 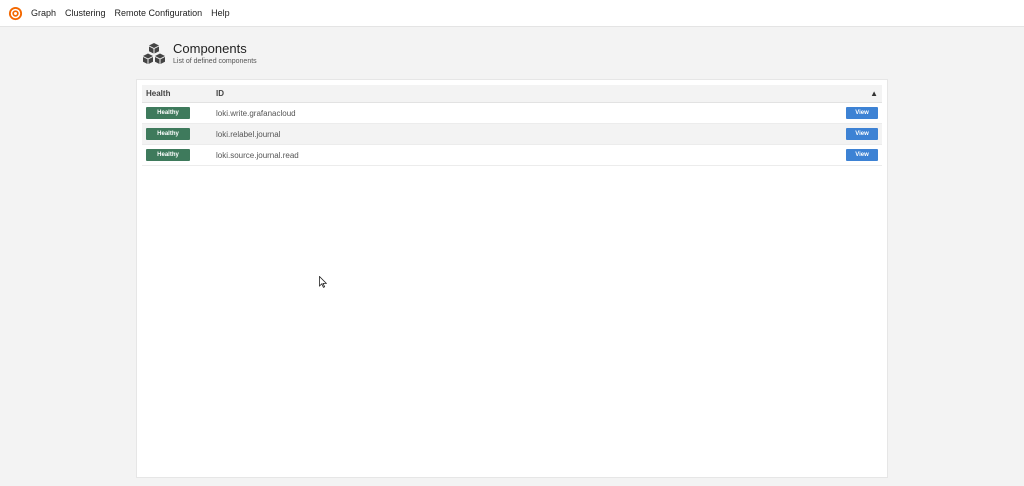 What do you see at coordinates (257, 155) in the screenshot?
I see `component-id: loki.source.journal.read` at bounding box center [257, 155].